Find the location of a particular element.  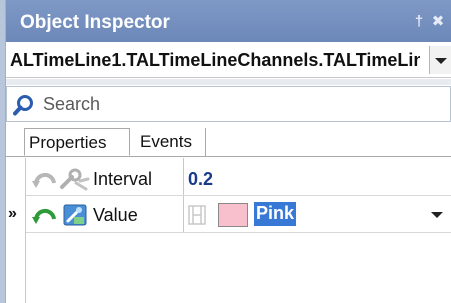

interval-row-icons is located at coordinates (61, 179).